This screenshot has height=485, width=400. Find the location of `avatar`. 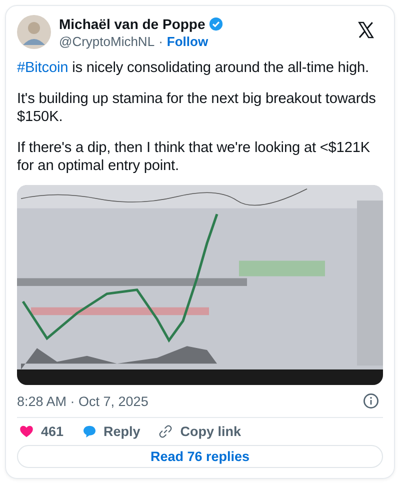

avatar is located at coordinates (34, 32).